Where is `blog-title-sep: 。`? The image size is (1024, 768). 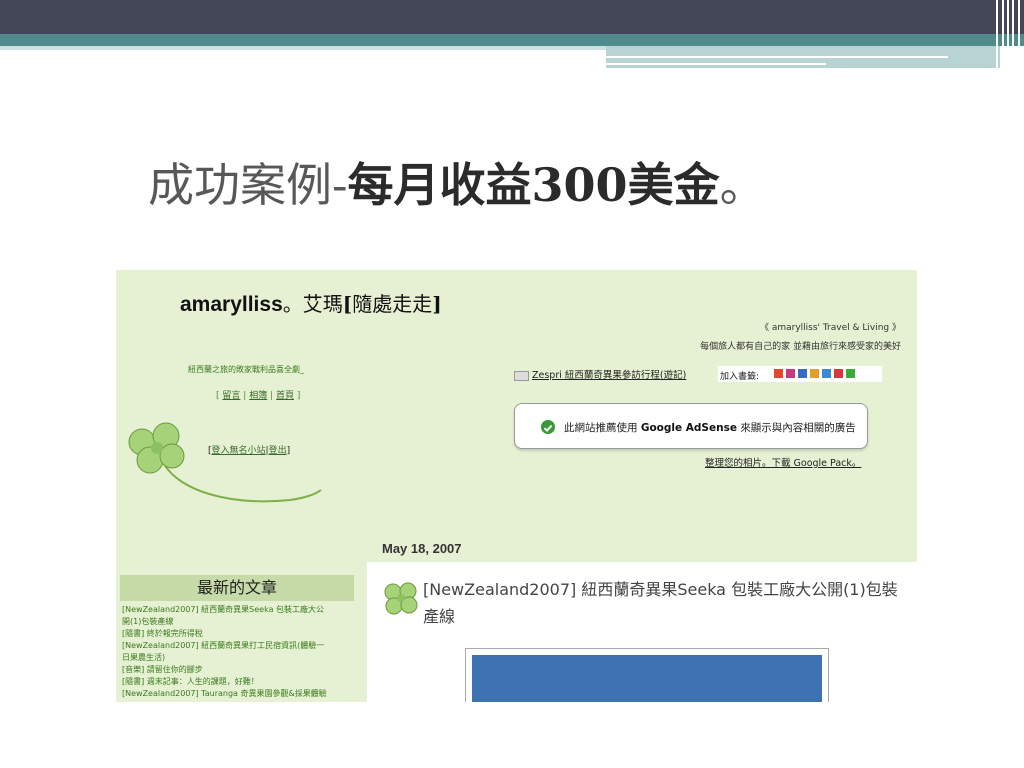
blog-title-sep: 。 is located at coordinates (292, 304).